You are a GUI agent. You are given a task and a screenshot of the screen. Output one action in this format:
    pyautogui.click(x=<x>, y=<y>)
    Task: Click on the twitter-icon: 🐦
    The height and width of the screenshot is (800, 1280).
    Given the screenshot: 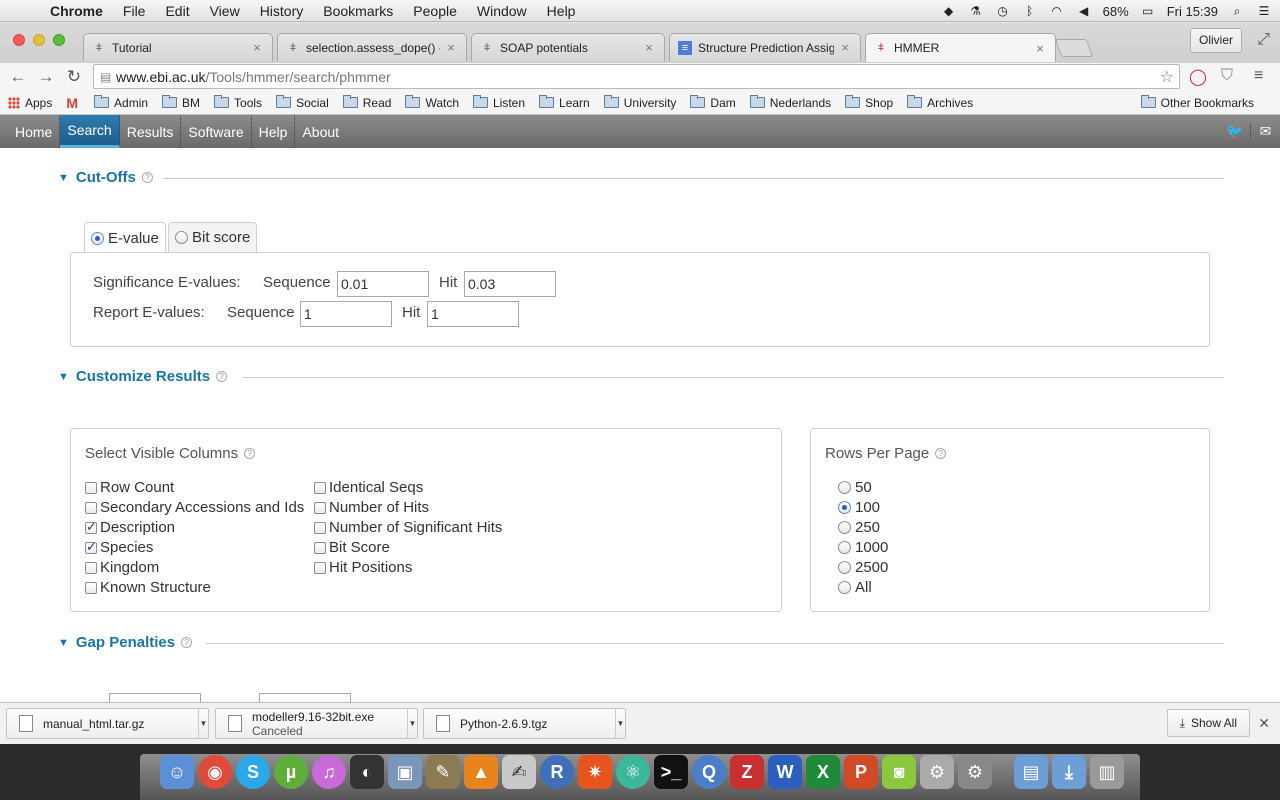 What is the action you would take?
    pyautogui.click(x=1235, y=131)
    